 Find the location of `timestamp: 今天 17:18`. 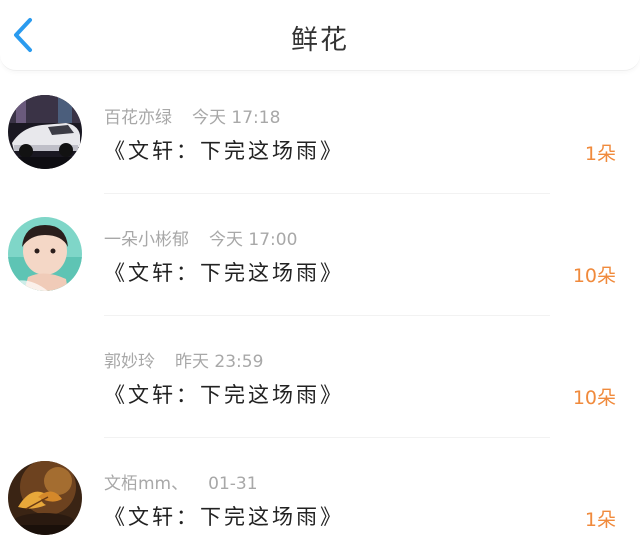

timestamp: 今天 17:18 is located at coordinates (236, 118).